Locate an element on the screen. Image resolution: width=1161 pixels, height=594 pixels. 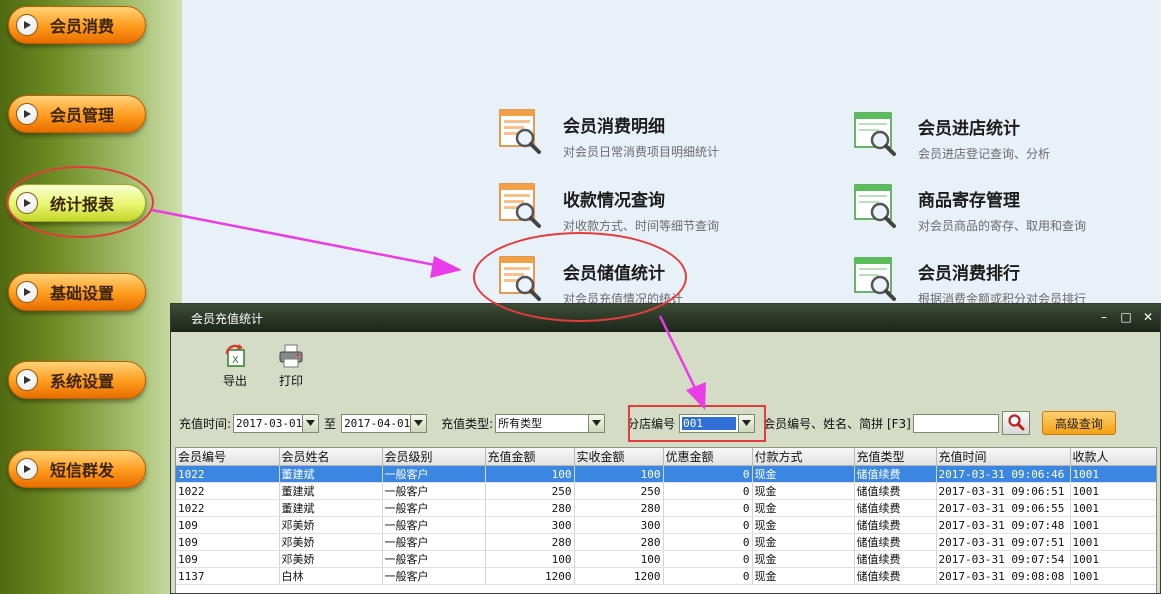
branch-number-label: 分店编号 is located at coordinates (651, 423).